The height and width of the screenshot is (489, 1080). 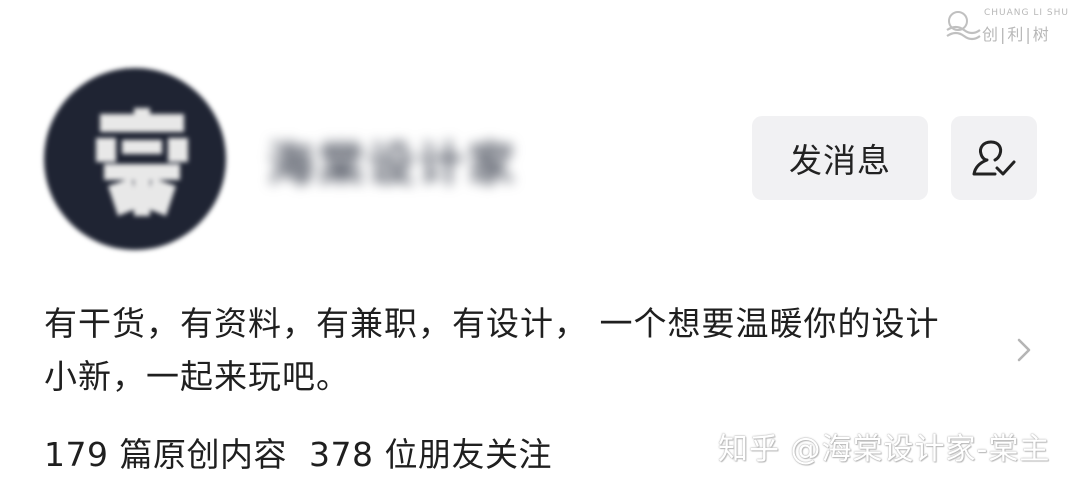 I want to click on watermark-logo: CHUANG LI SHU 创|利|树, so click(x=1009, y=25).